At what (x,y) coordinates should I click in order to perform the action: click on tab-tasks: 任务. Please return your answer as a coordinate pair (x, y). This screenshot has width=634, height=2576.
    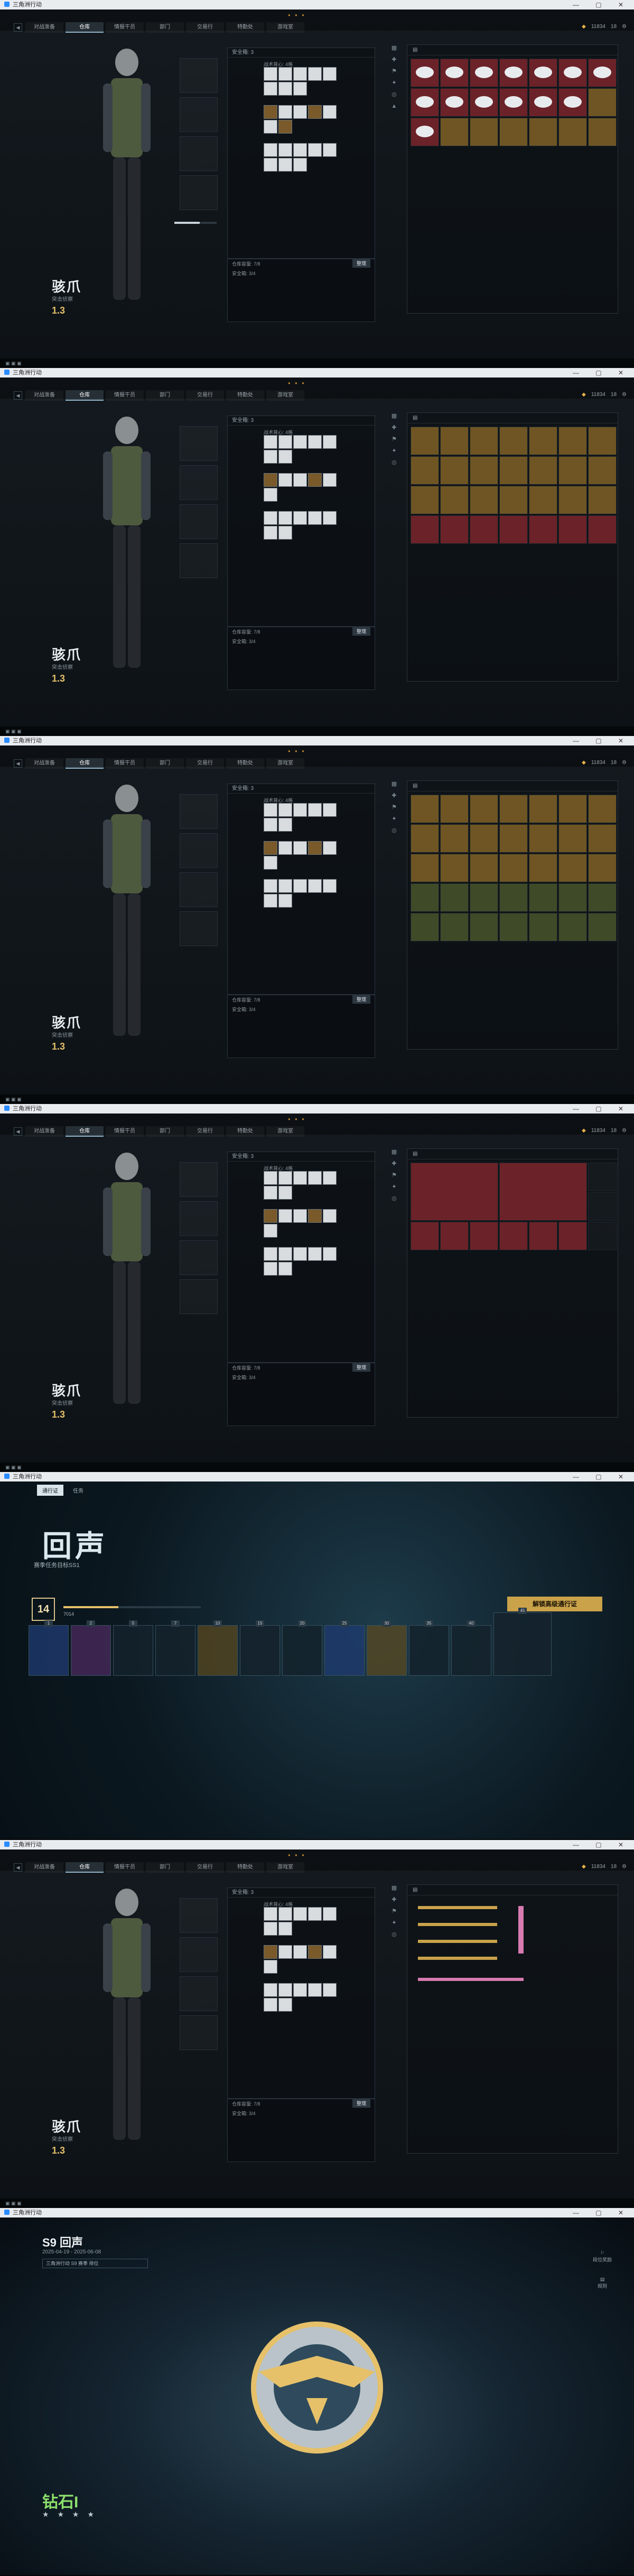
    Looking at the image, I should click on (78, 1490).